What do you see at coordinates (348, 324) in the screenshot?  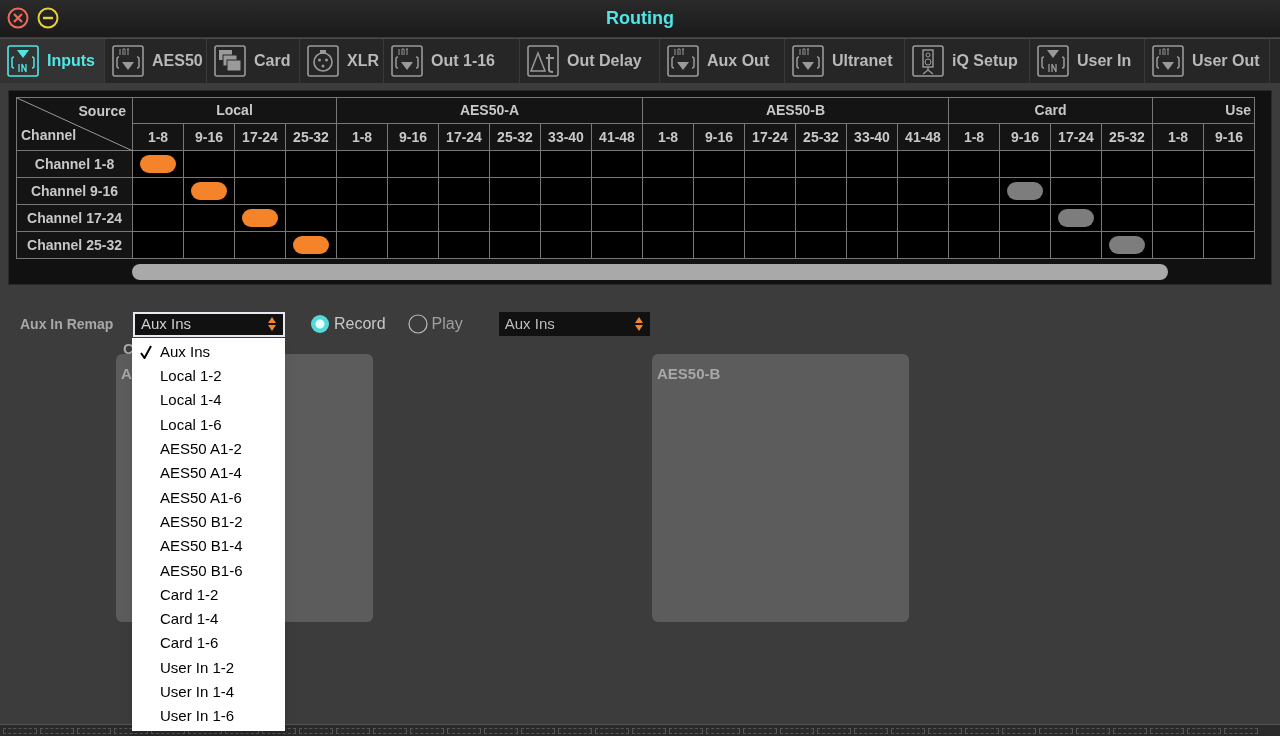 I see `radio-option: Record` at bounding box center [348, 324].